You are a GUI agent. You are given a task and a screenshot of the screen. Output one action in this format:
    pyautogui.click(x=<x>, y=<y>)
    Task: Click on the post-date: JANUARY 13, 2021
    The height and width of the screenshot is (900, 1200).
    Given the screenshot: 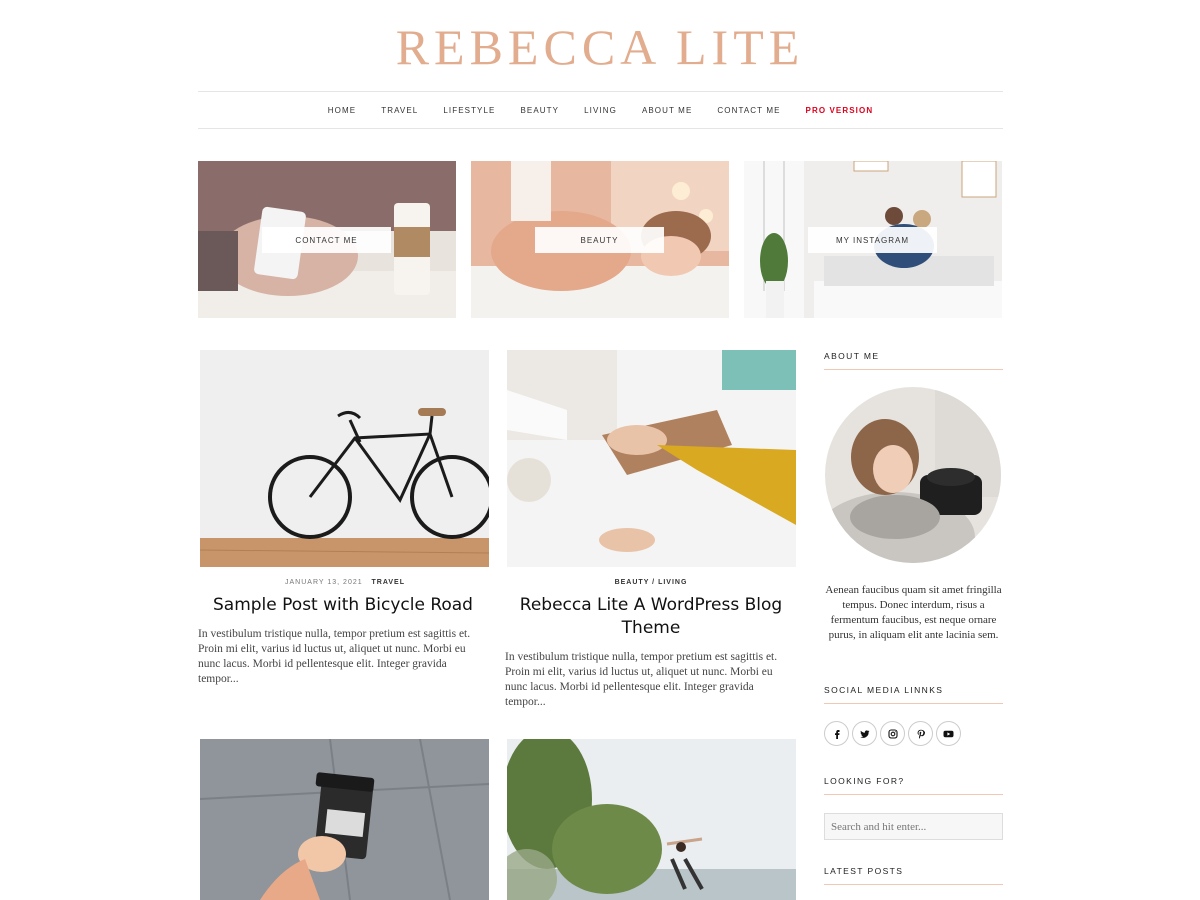 What is the action you would take?
    pyautogui.click(x=324, y=582)
    